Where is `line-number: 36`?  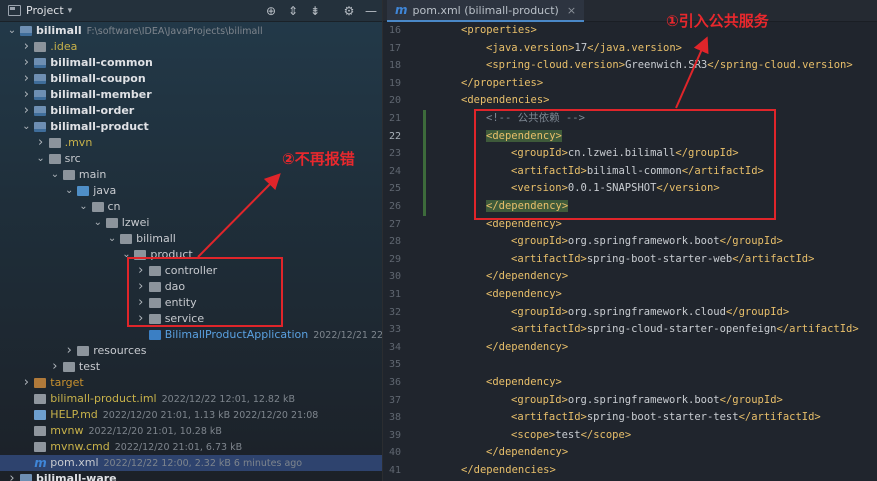 line-number: 36 is located at coordinates (394, 382).